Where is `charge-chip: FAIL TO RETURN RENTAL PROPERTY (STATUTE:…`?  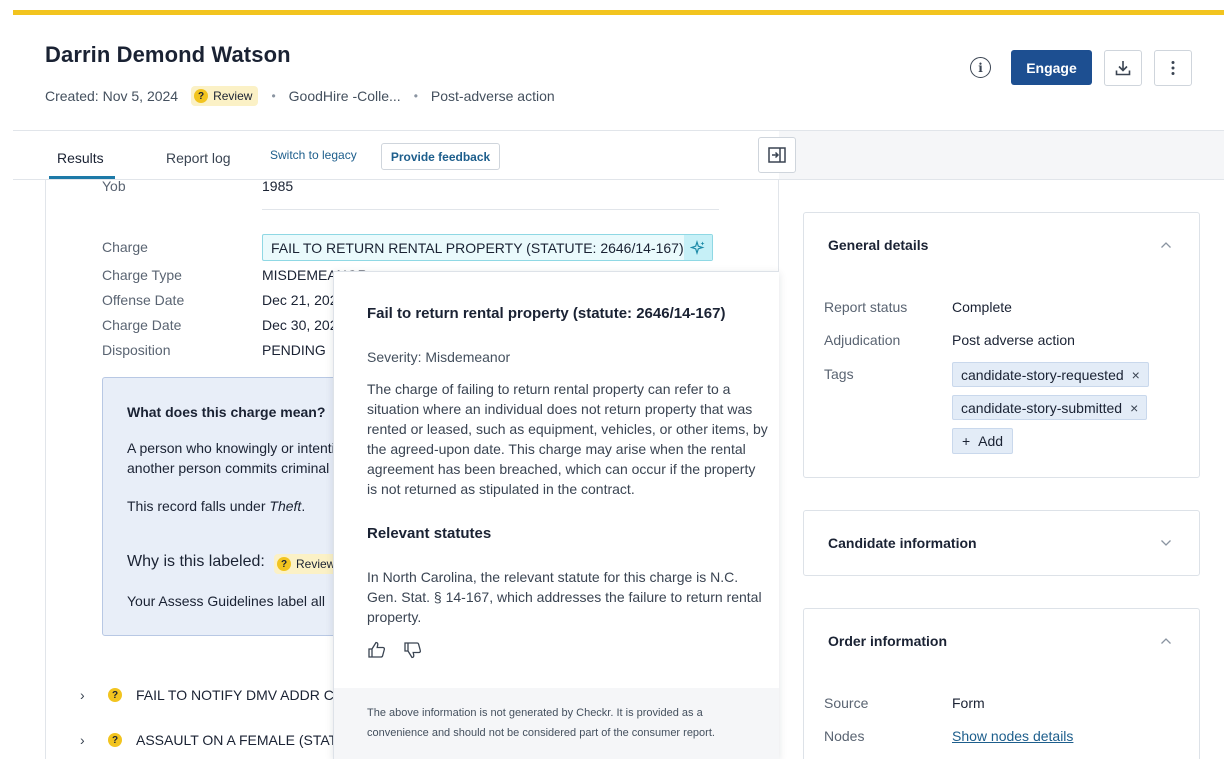
charge-chip: FAIL TO RETURN RENTAL PROPERTY (STATUTE:… is located at coordinates (487, 247).